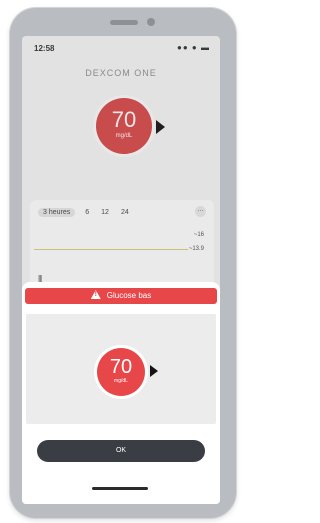 Image resolution: width=320 pixels, height=523 pixels. Describe the element at coordinates (151, 22) in the screenshot. I see `phone-camera` at that location.